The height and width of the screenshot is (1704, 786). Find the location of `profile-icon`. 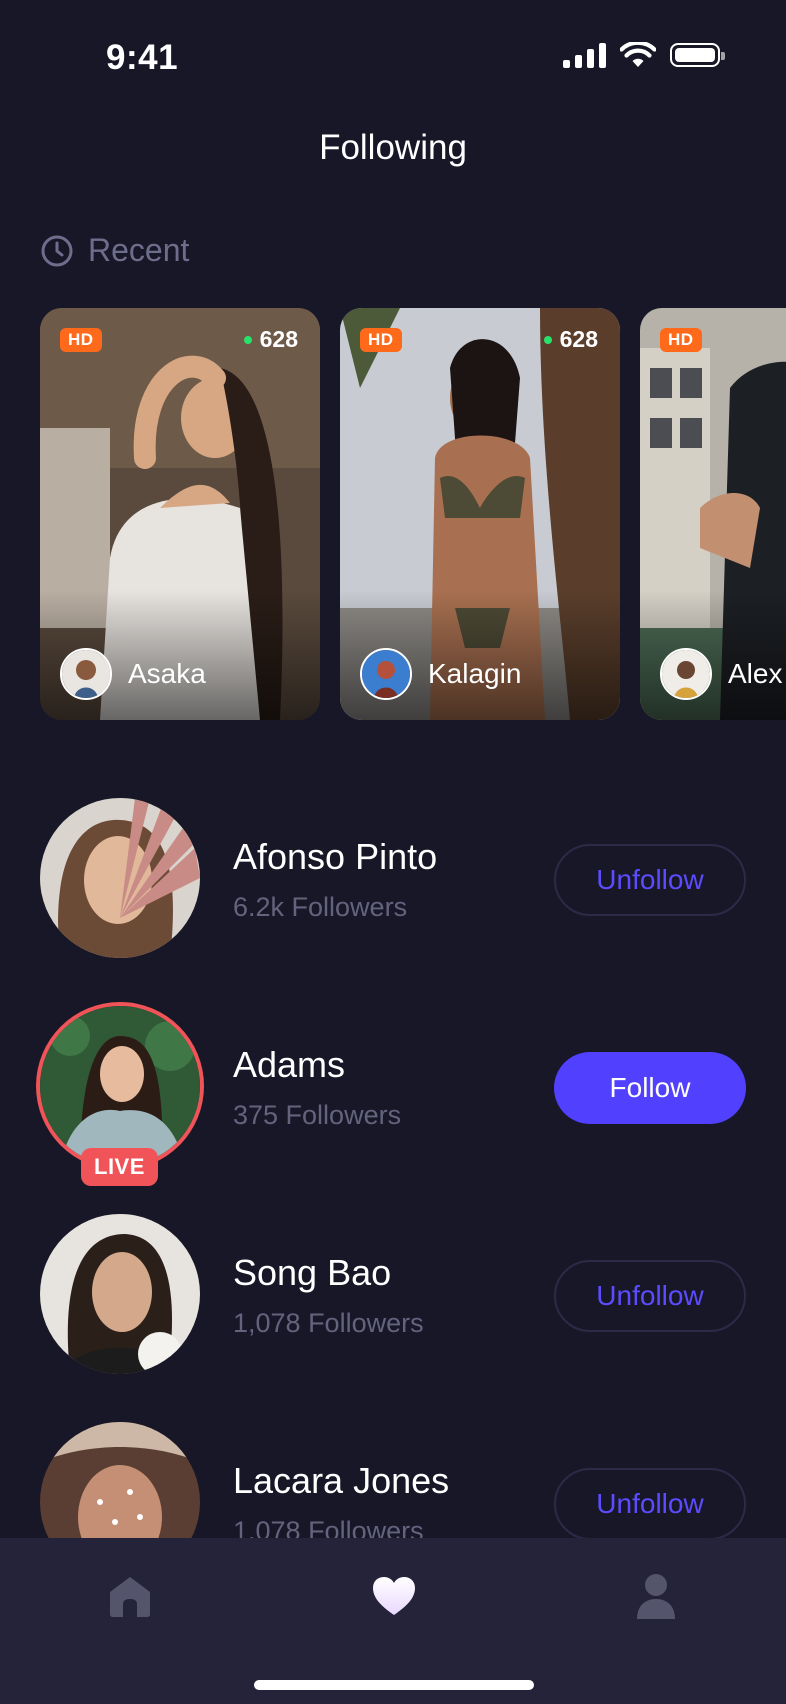

profile-icon is located at coordinates (656, 1596).